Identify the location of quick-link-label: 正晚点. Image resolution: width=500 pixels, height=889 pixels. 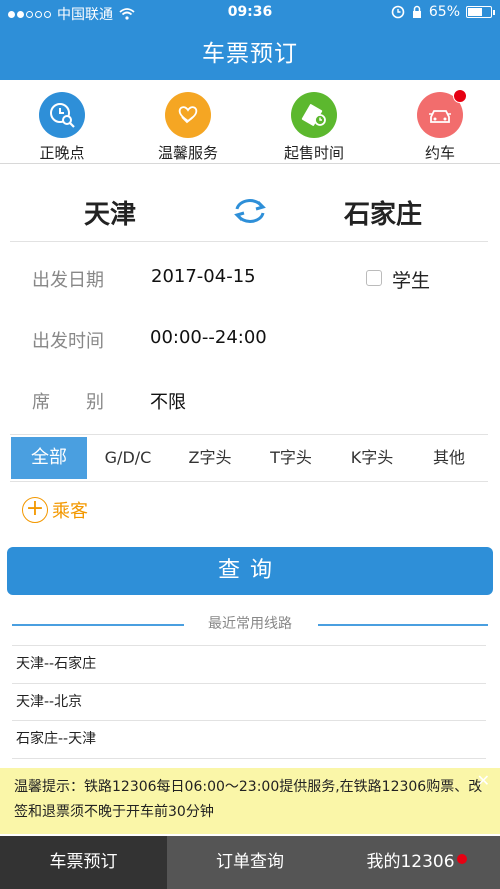
(62, 153).